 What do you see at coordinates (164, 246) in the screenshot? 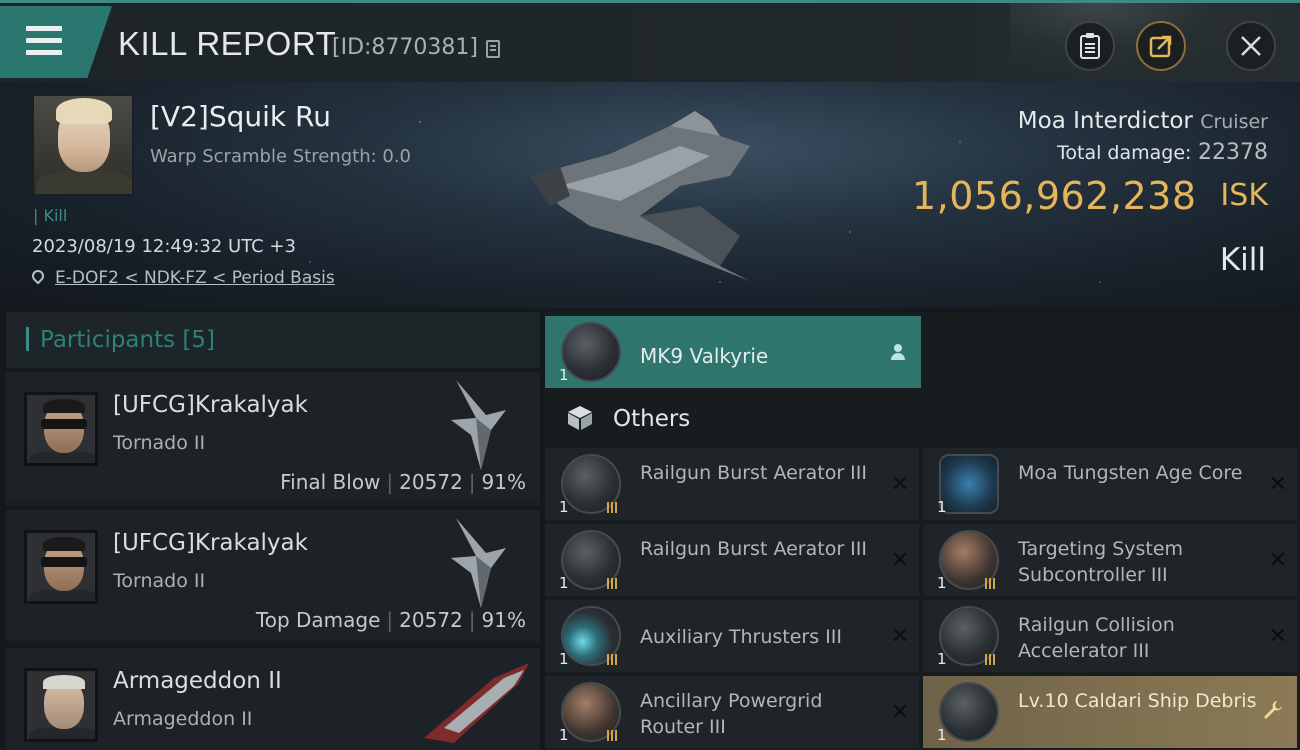
I see `kill-datetime: 2023/08/19 12:49:32 UTC +3` at bounding box center [164, 246].